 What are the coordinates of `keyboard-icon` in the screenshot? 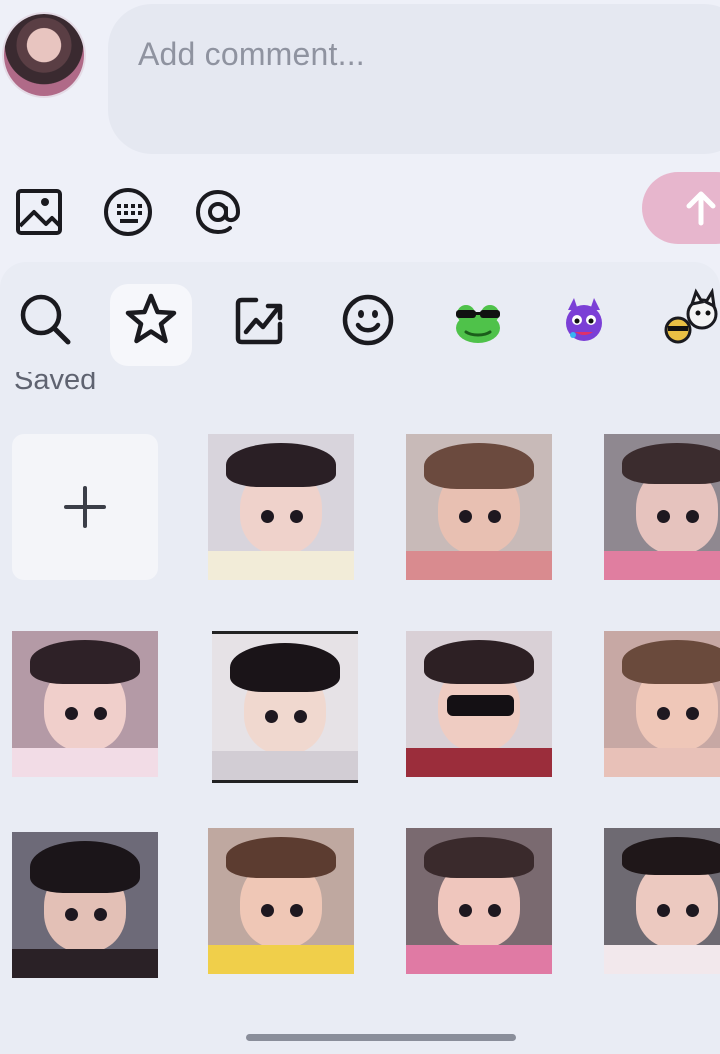 It's located at (128, 212).